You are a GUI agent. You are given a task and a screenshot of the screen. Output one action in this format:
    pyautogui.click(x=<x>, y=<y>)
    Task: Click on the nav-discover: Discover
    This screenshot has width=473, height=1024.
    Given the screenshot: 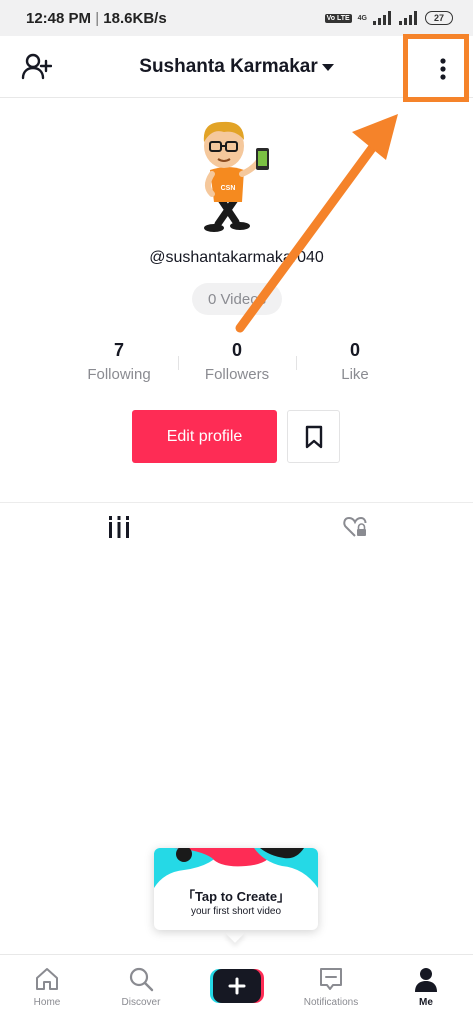 What is the action you would take?
    pyautogui.click(x=141, y=986)
    